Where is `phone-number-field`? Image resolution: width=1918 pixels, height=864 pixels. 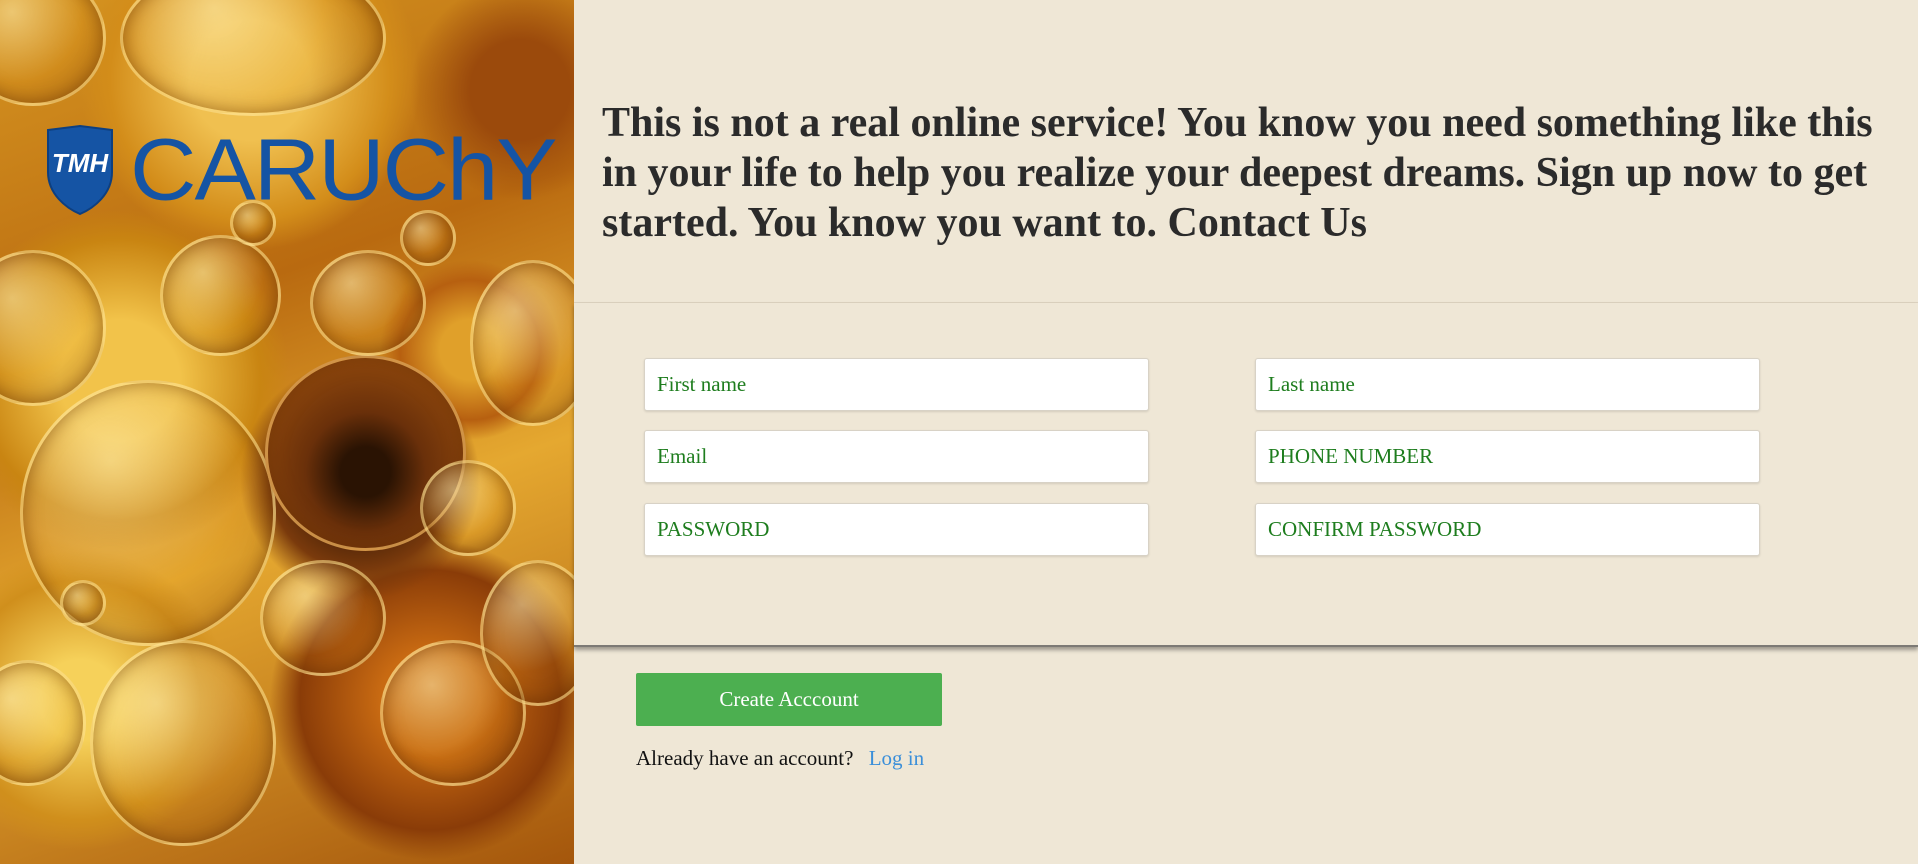 phone-number-field is located at coordinates (1507, 456).